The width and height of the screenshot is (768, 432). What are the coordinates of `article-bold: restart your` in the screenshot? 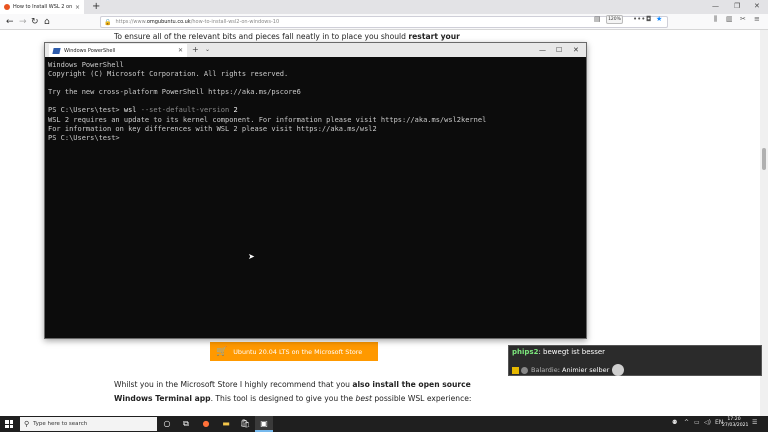 It's located at (434, 36).